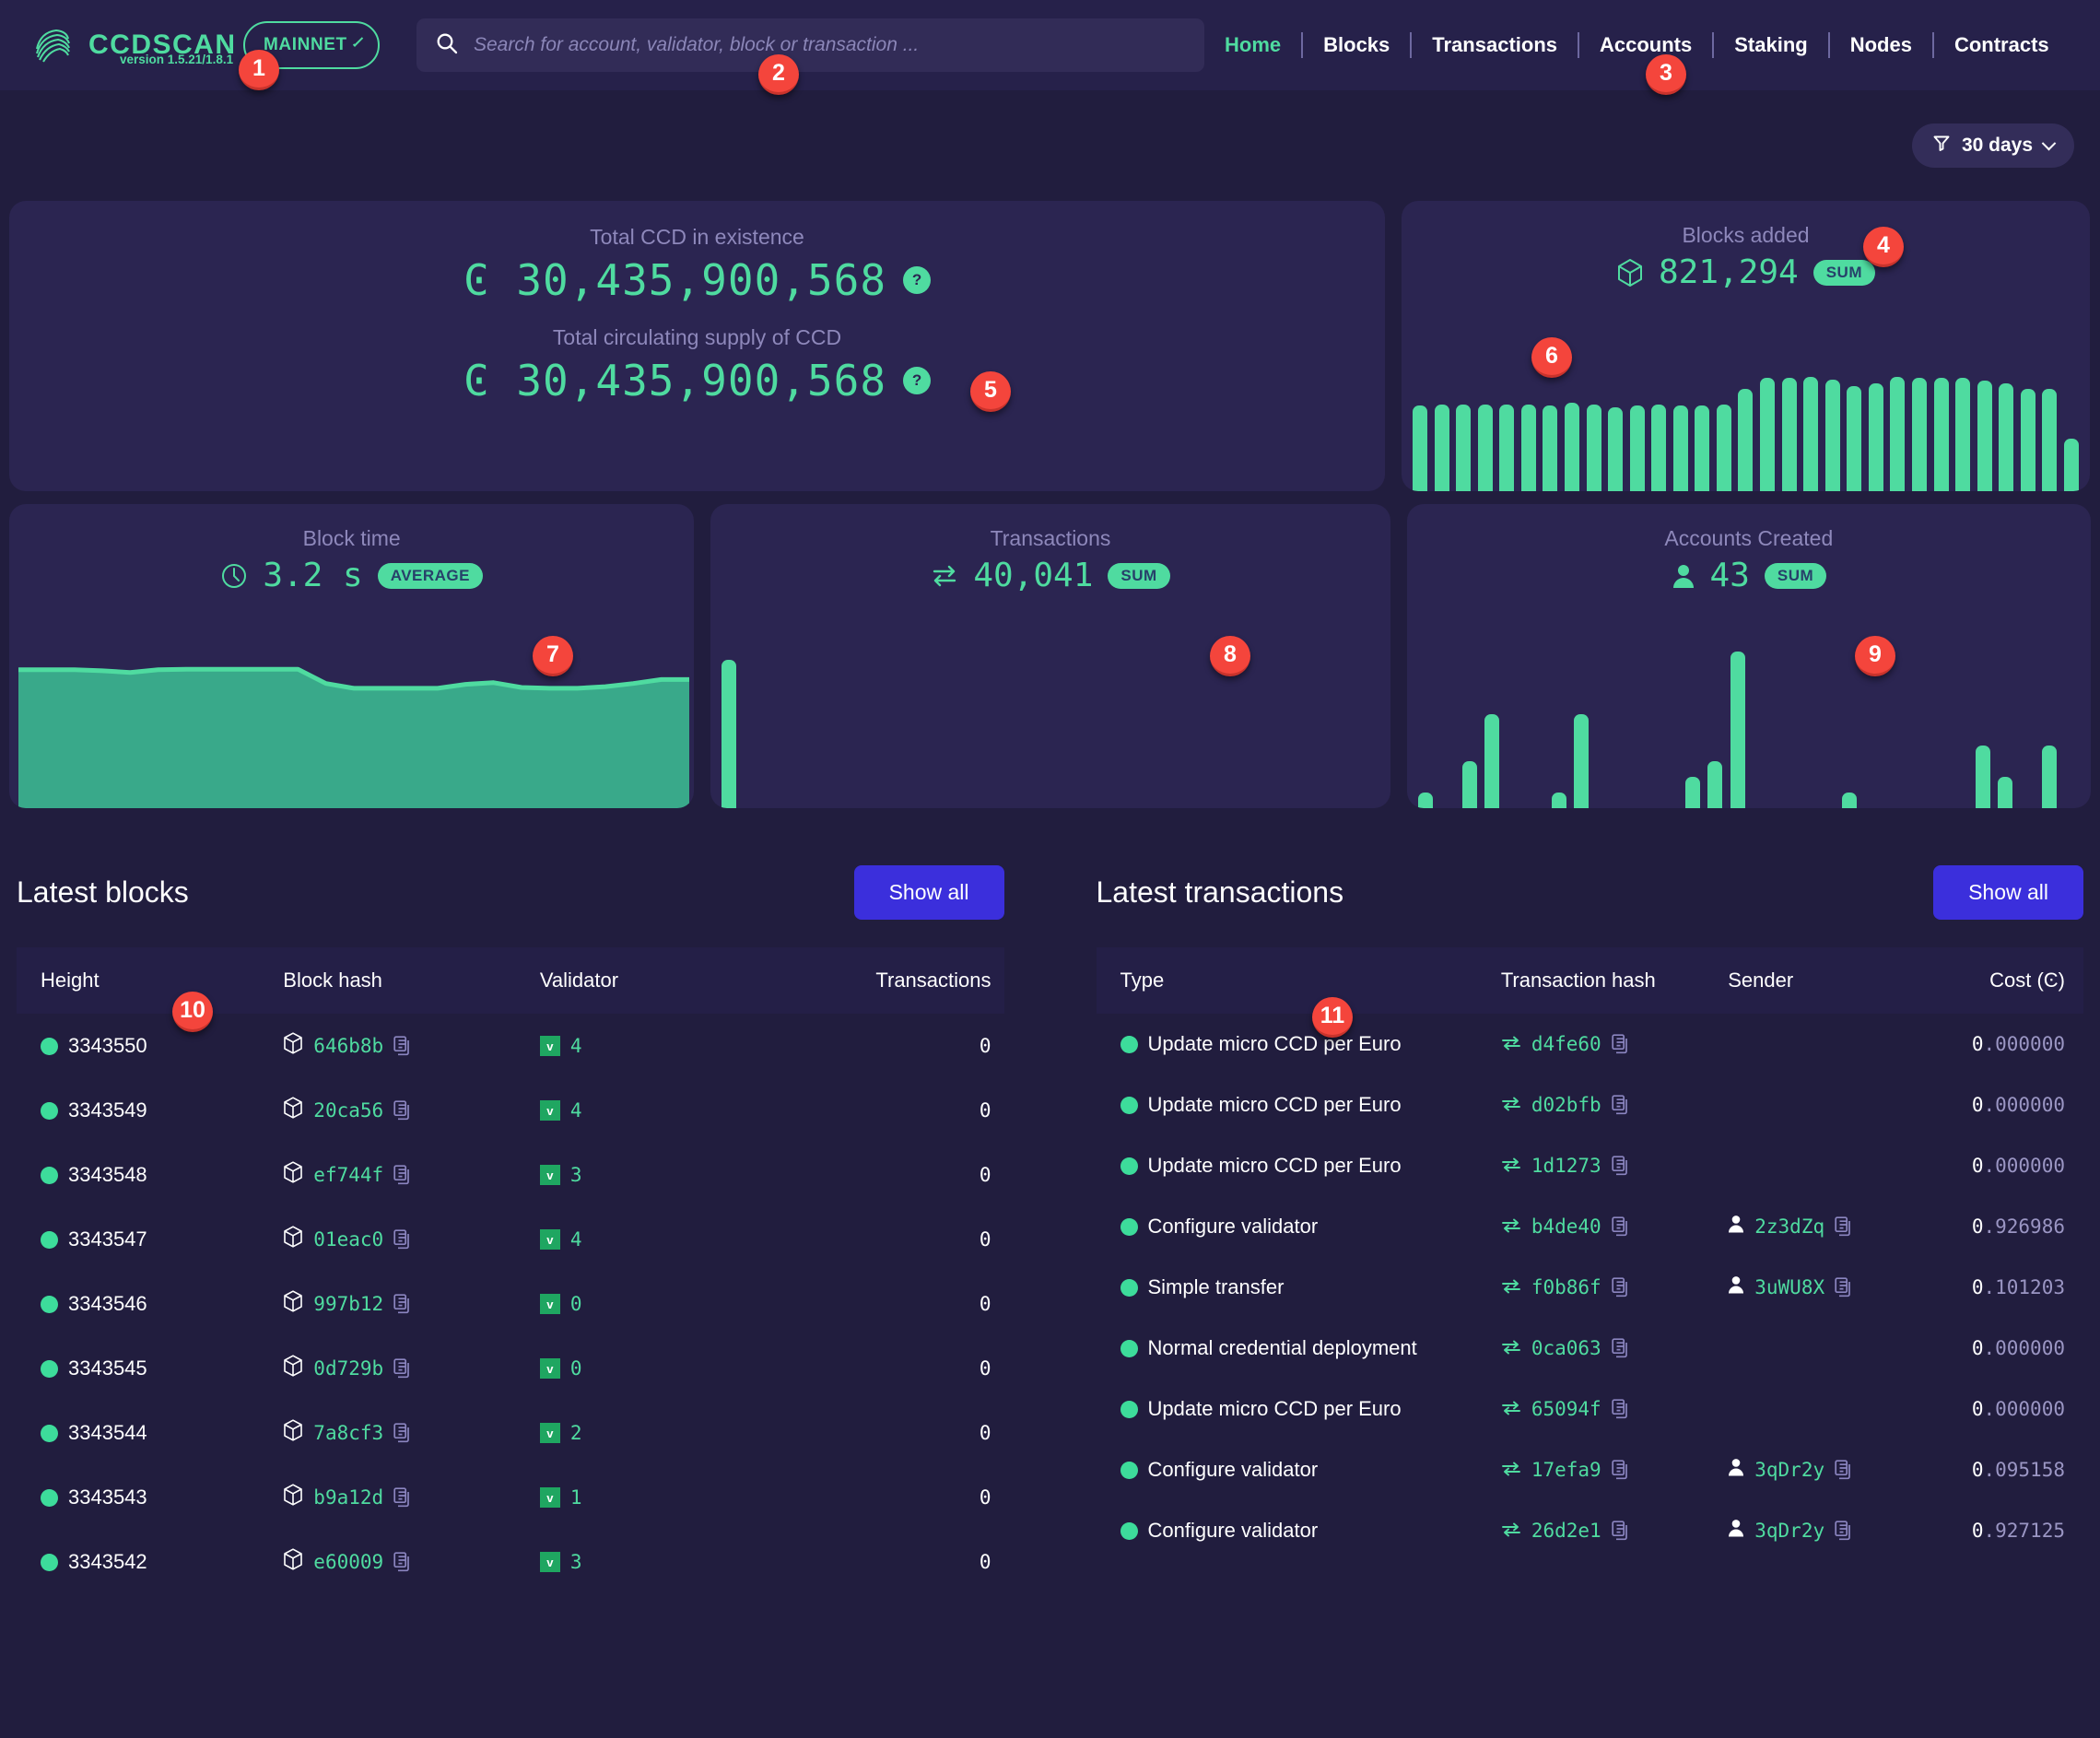 This screenshot has height=1738, width=2100. What do you see at coordinates (511, 1304) in the screenshot?
I see `table-row: 3343546 997b12 v 0 0` at bounding box center [511, 1304].